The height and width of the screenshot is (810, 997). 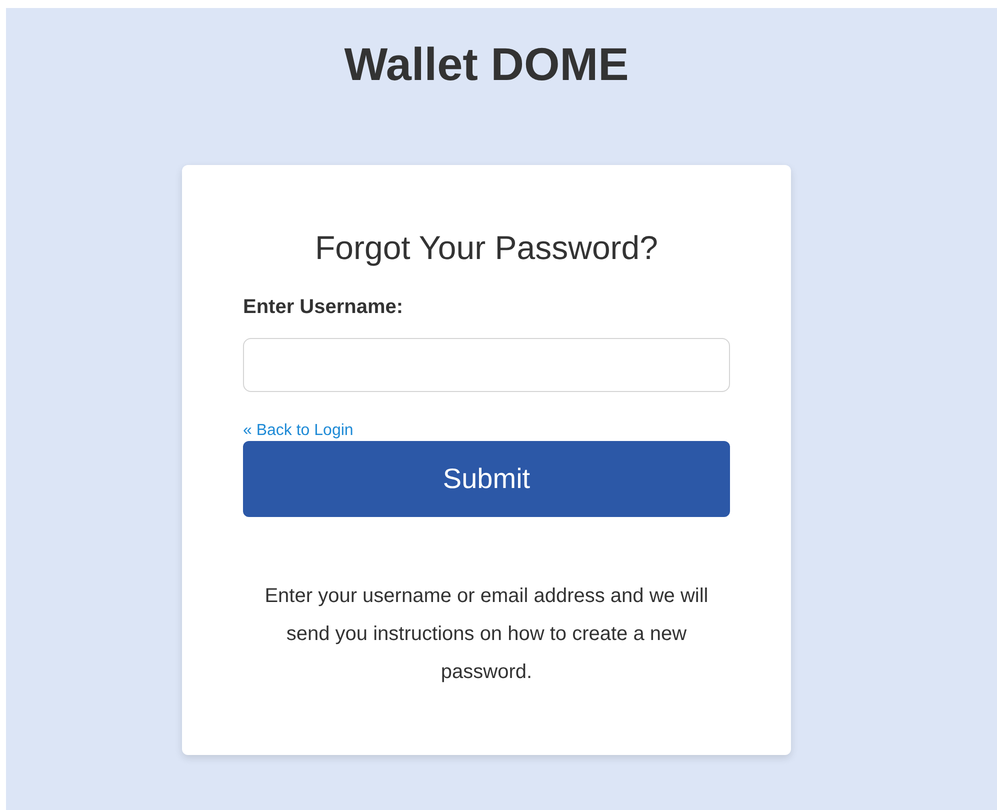 What do you see at coordinates (323, 307) in the screenshot?
I see `field-label: Enter Username:` at bounding box center [323, 307].